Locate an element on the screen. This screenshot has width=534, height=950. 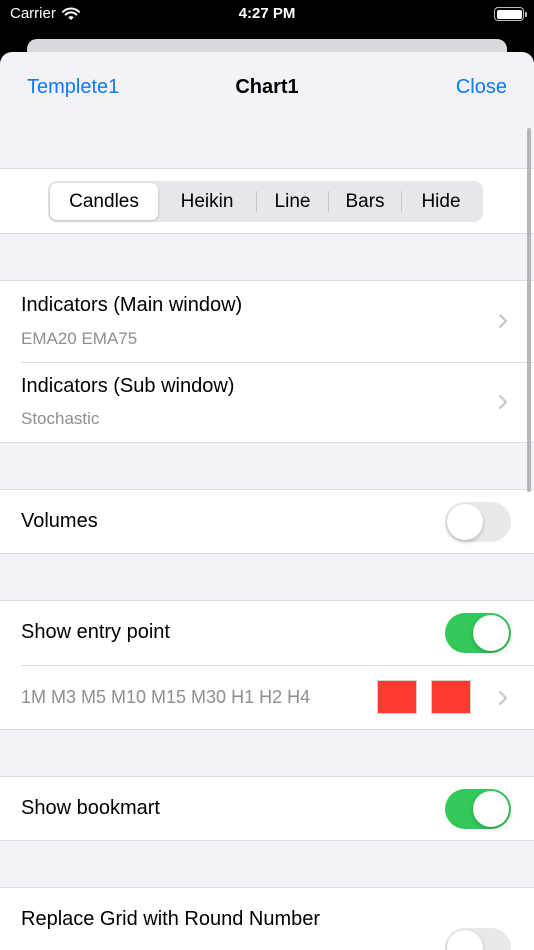
segment-line: Line is located at coordinates (292, 201).